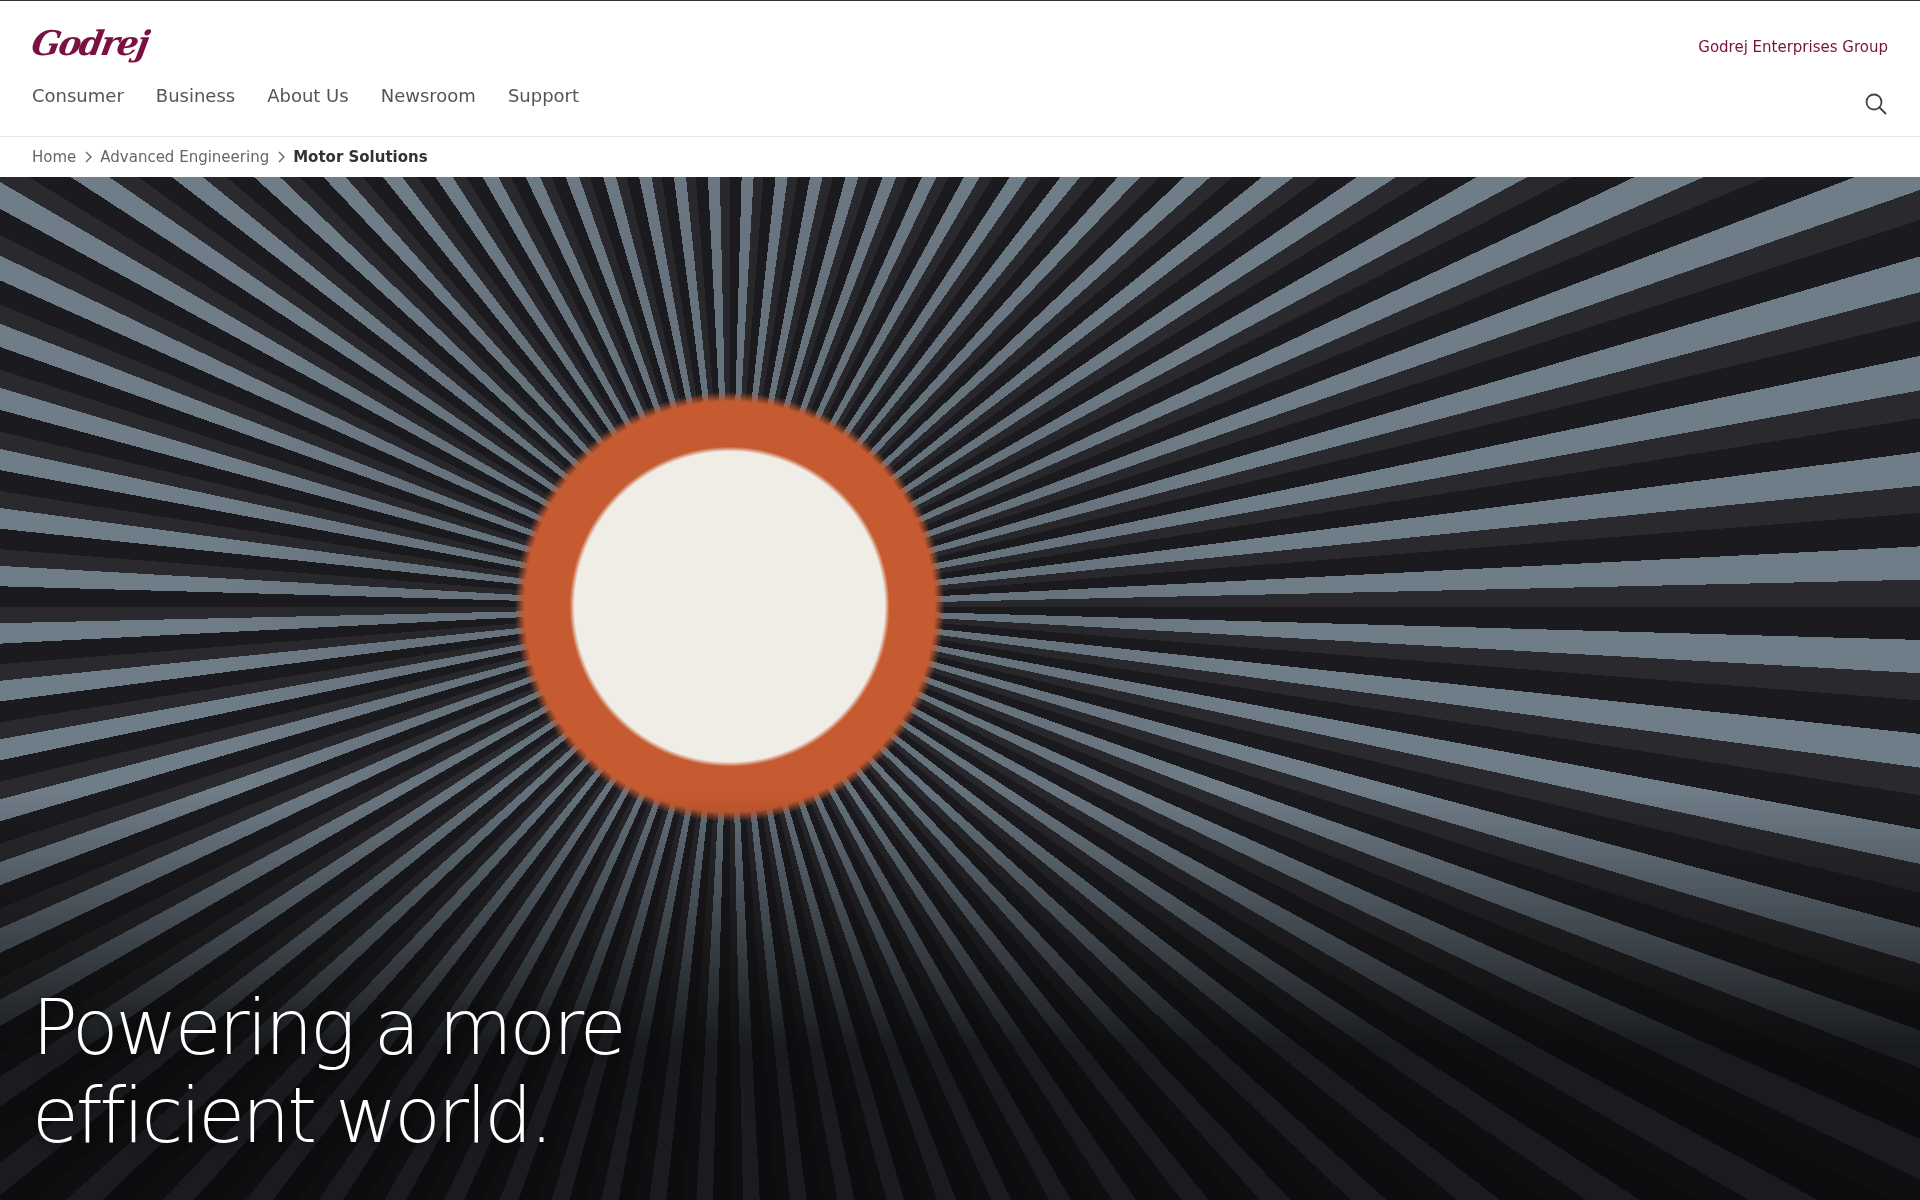 The image size is (1920, 1200). I want to click on logo: Godrej, so click(89, 43).